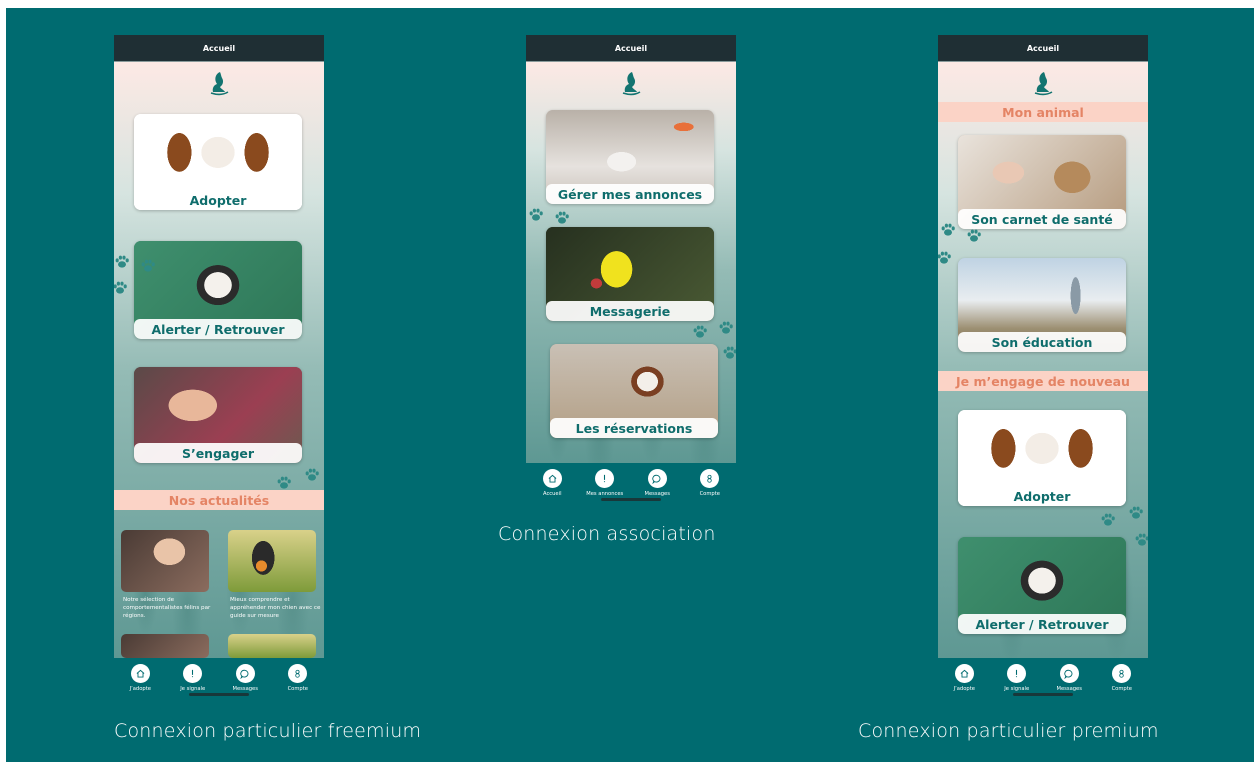 The image size is (1260, 762). What do you see at coordinates (1008, 731) in the screenshot?
I see `caption-premium: Connexion particulier premium` at bounding box center [1008, 731].